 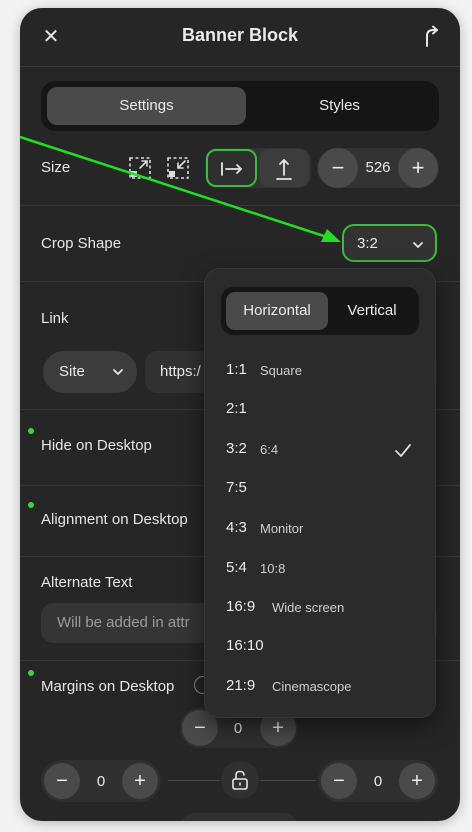 I want to click on crop-option-description: Monitor, so click(x=282, y=528).